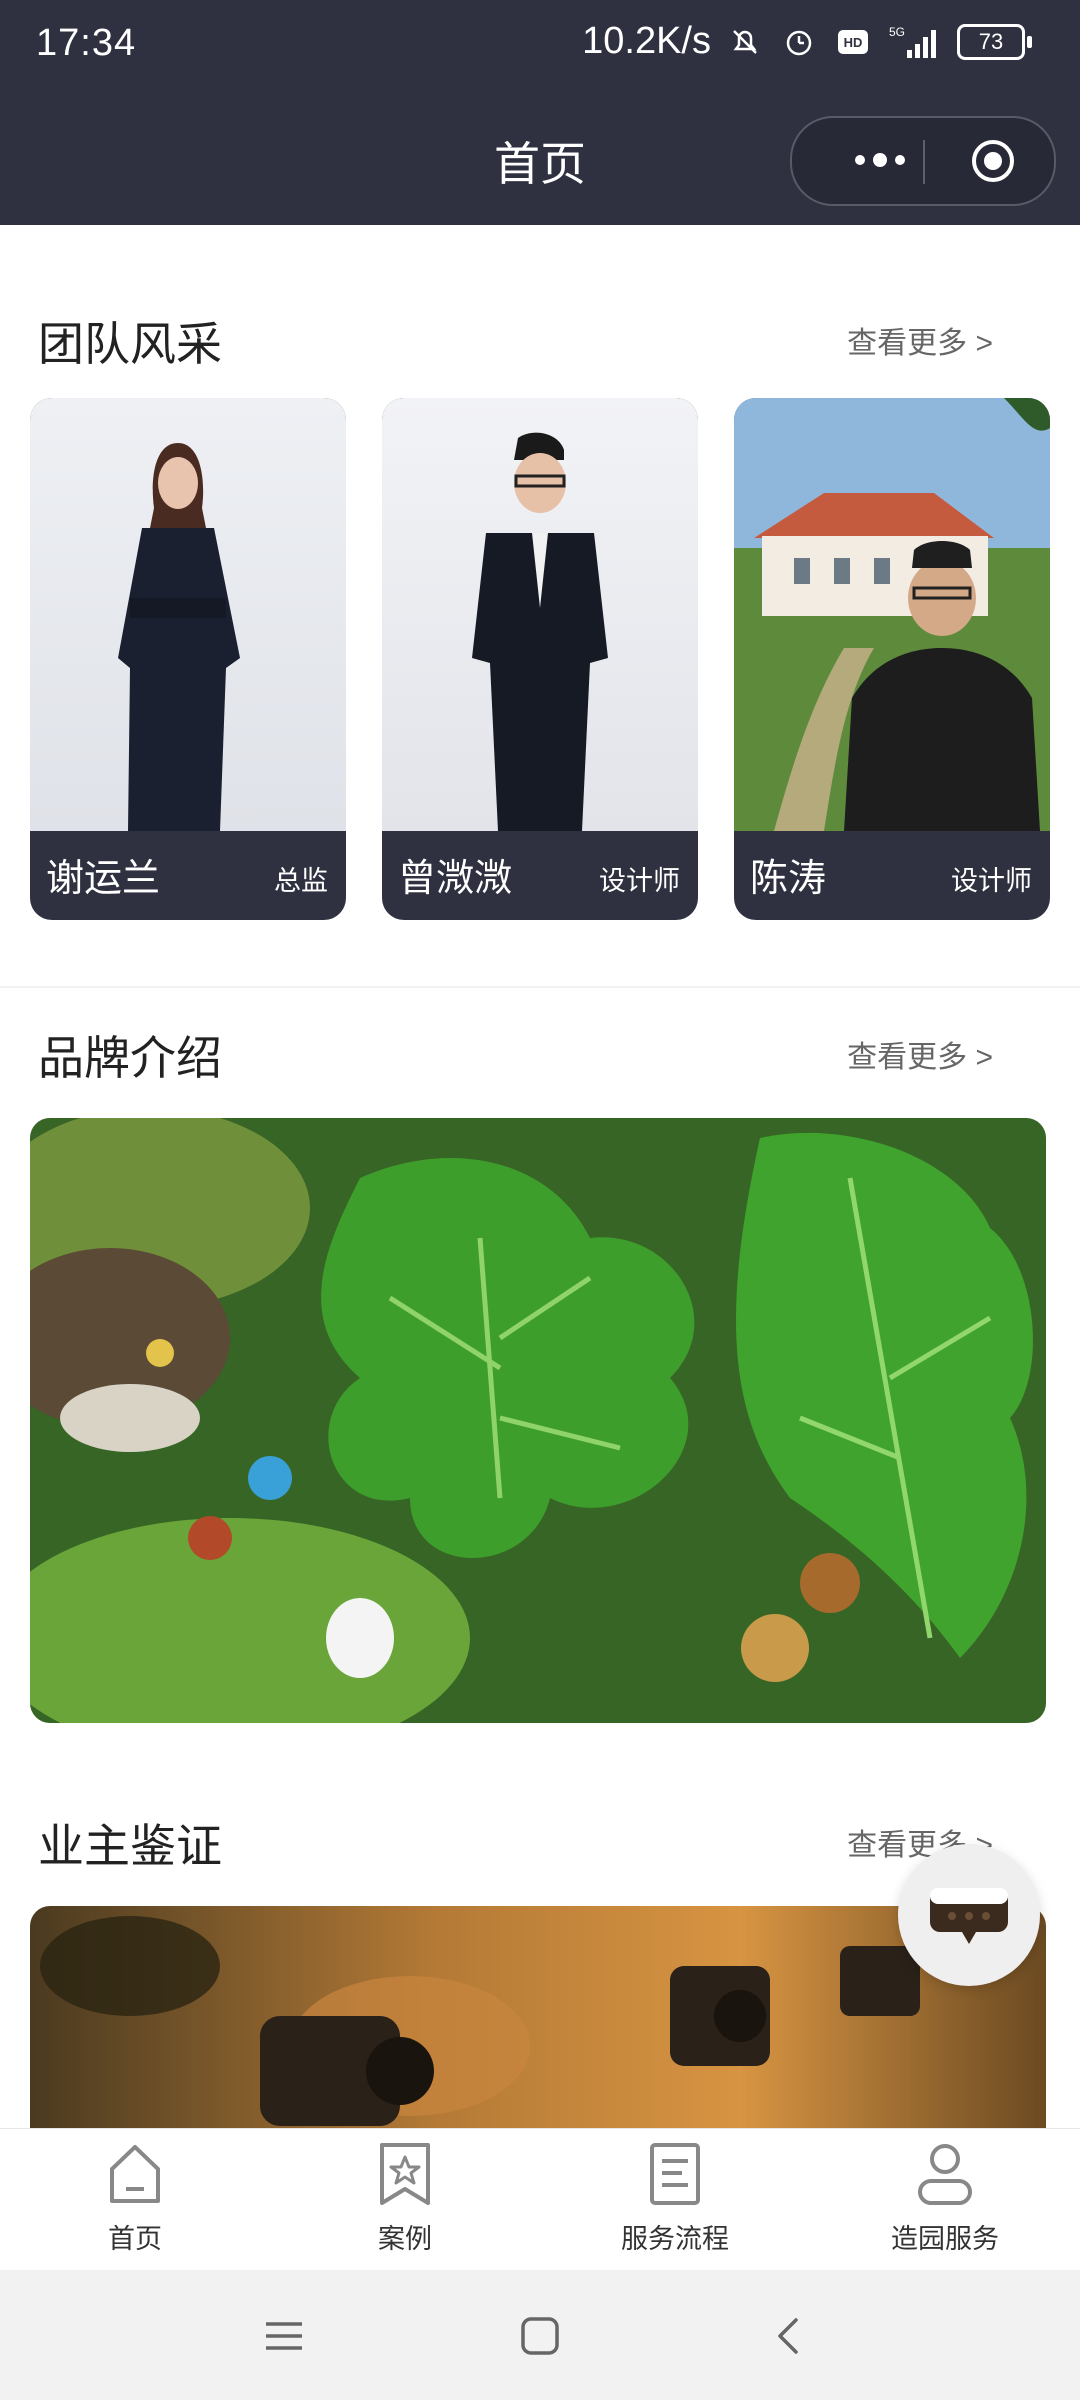 Image resolution: width=1080 pixels, height=2400 pixels. I want to click on team-card: 曾溦溦 设计师, so click(540, 659).